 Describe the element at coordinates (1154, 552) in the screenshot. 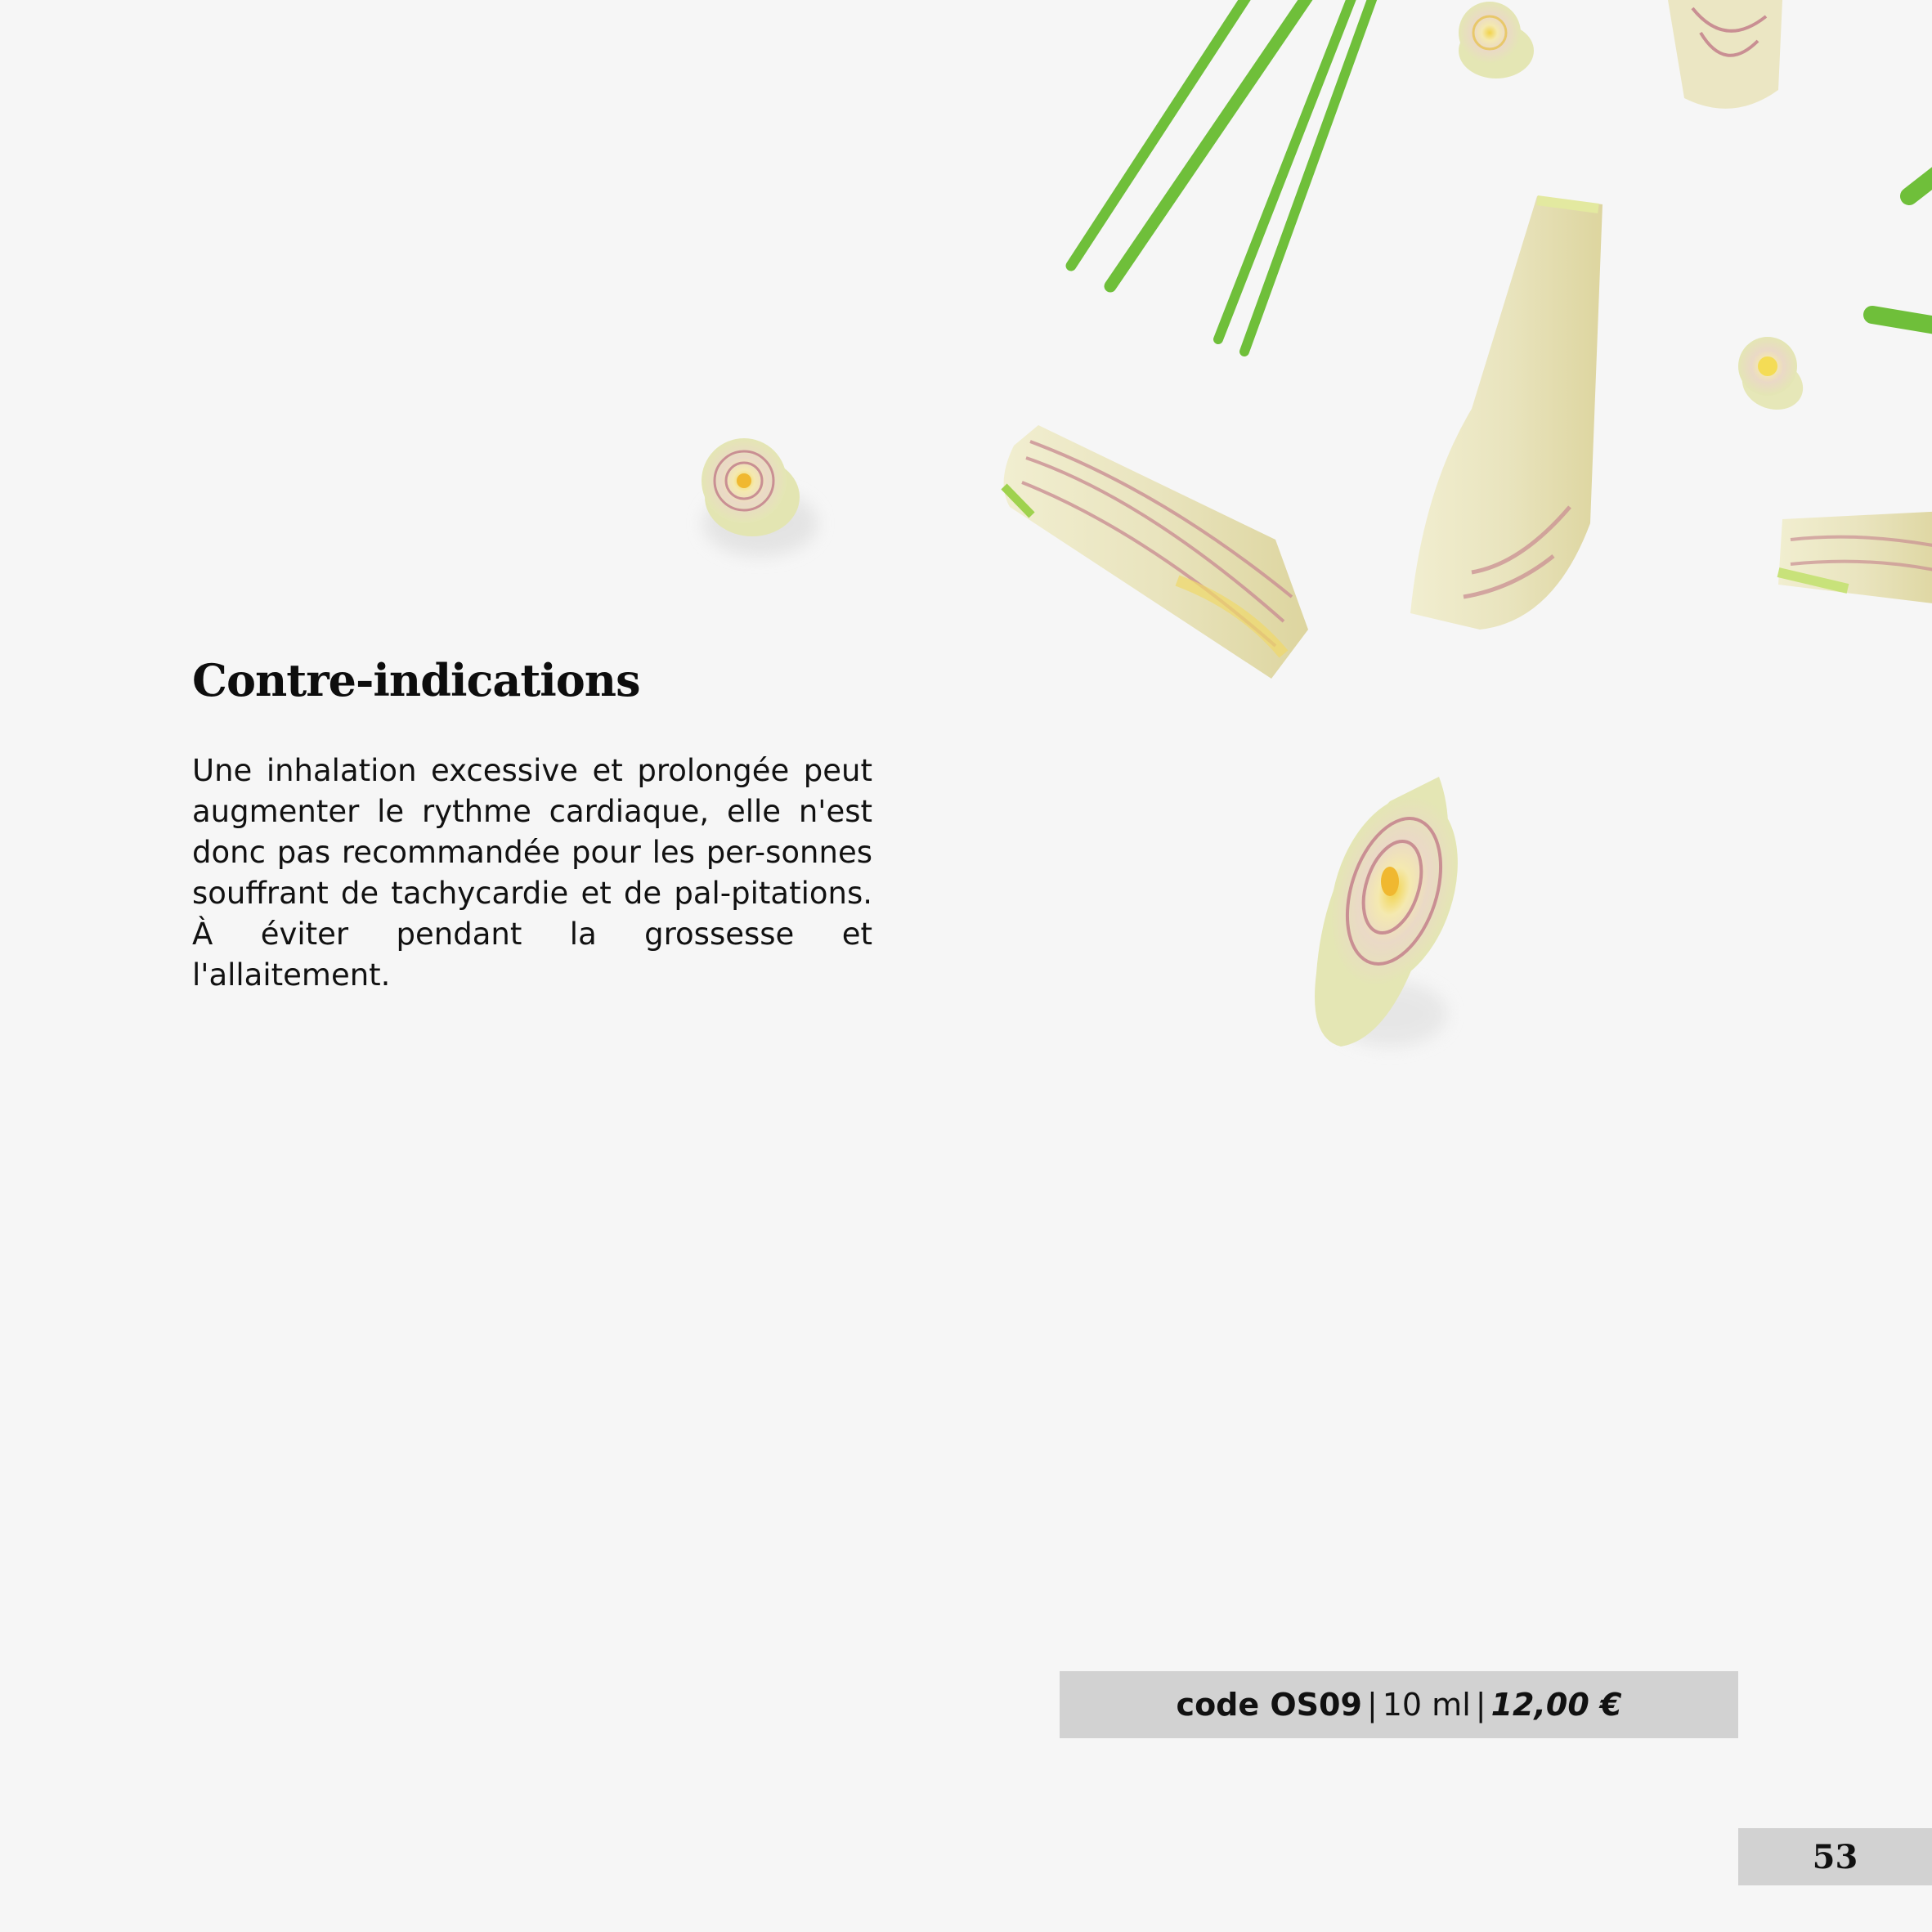

I see `stalk-chunk-diagonal` at that location.